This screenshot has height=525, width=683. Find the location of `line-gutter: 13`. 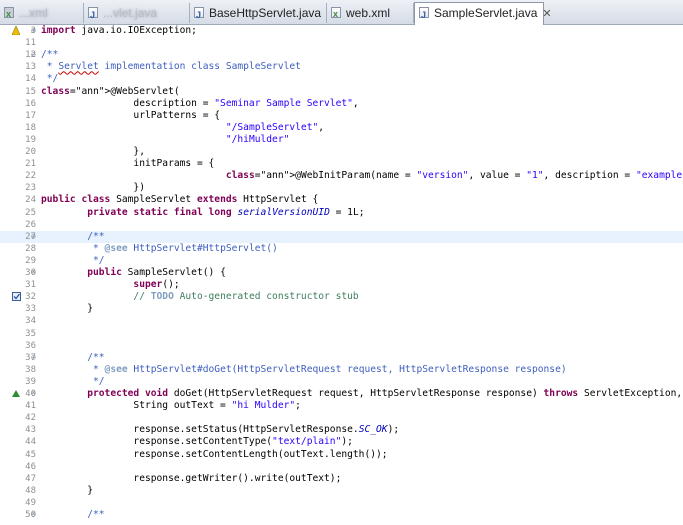

line-gutter: 13 is located at coordinates (20, 67).